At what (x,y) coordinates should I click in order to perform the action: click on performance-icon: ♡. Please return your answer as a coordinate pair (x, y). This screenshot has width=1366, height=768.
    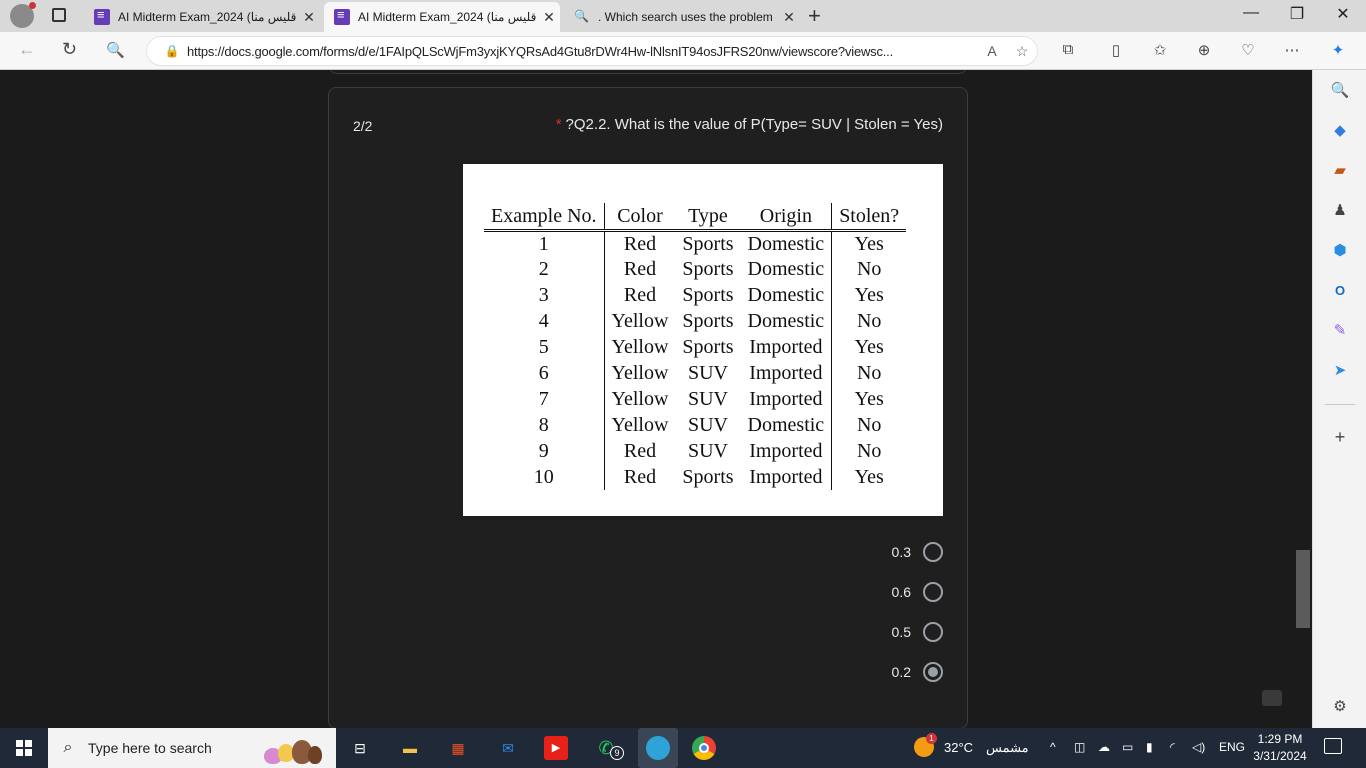
    Looking at the image, I should click on (1248, 50).